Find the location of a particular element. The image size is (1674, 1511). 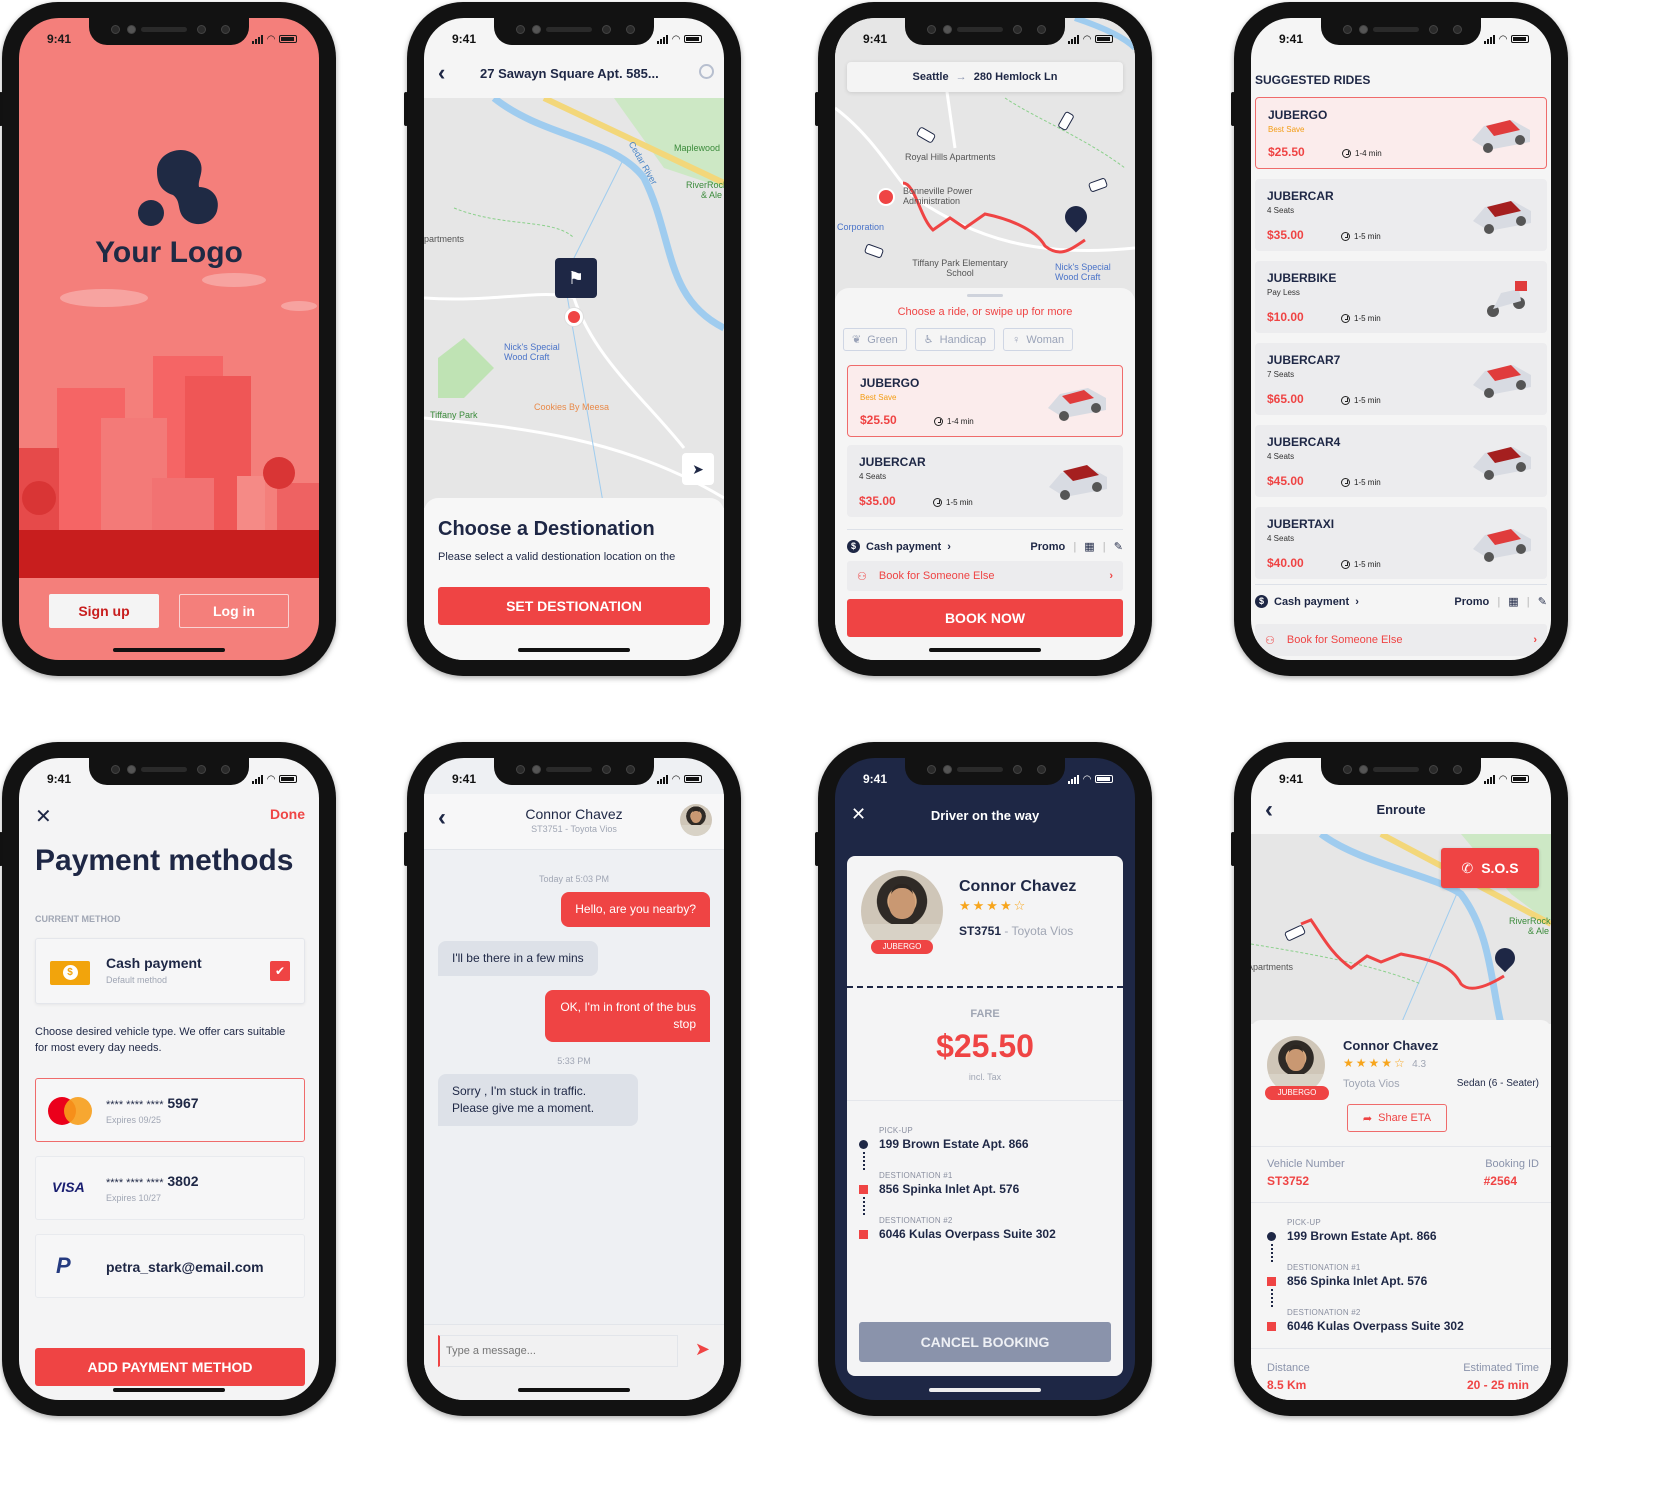

rating-stars: ★★★★☆ is located at coordinates (993, 905).